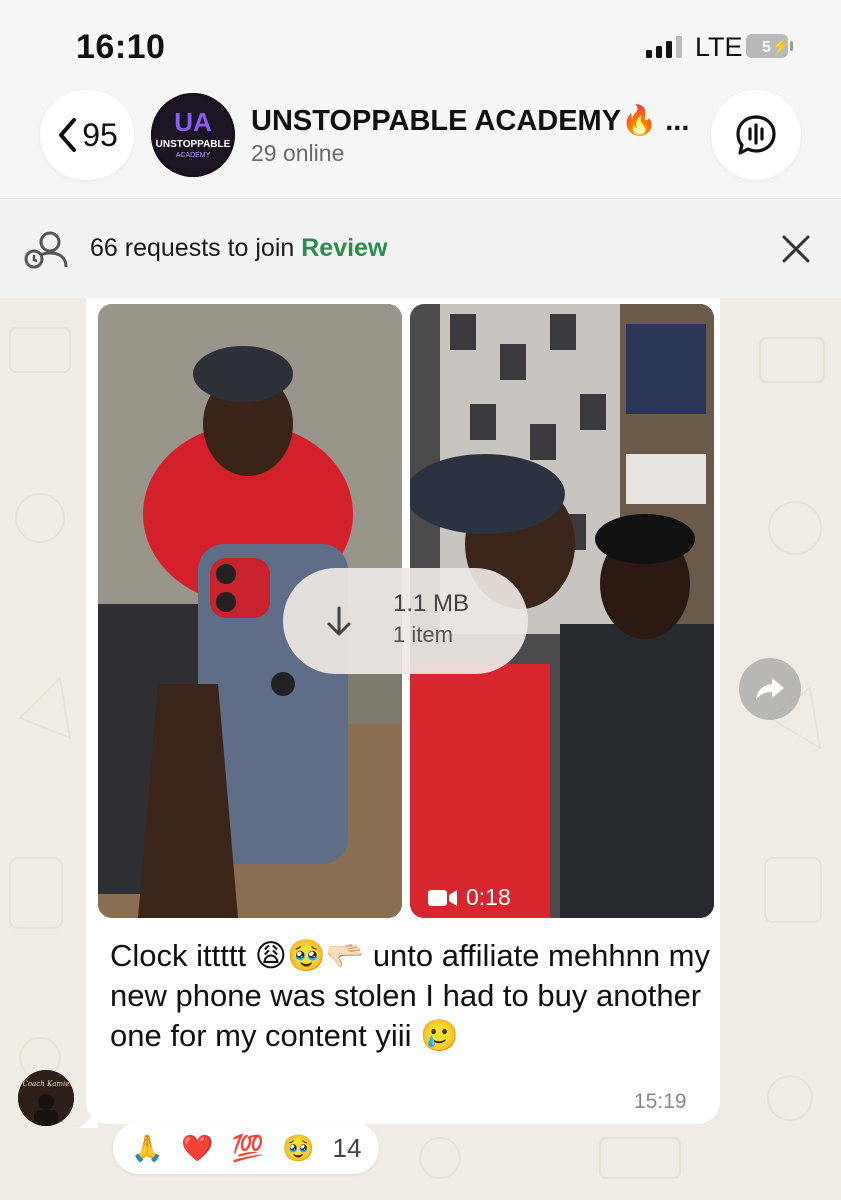 The height and width of the screenshot is (1200, 841). What do you see at coordinates (298, 1148) in the screenshot?
I see `reaction-pleading: 🥹` at bounding box center [298, 1148].